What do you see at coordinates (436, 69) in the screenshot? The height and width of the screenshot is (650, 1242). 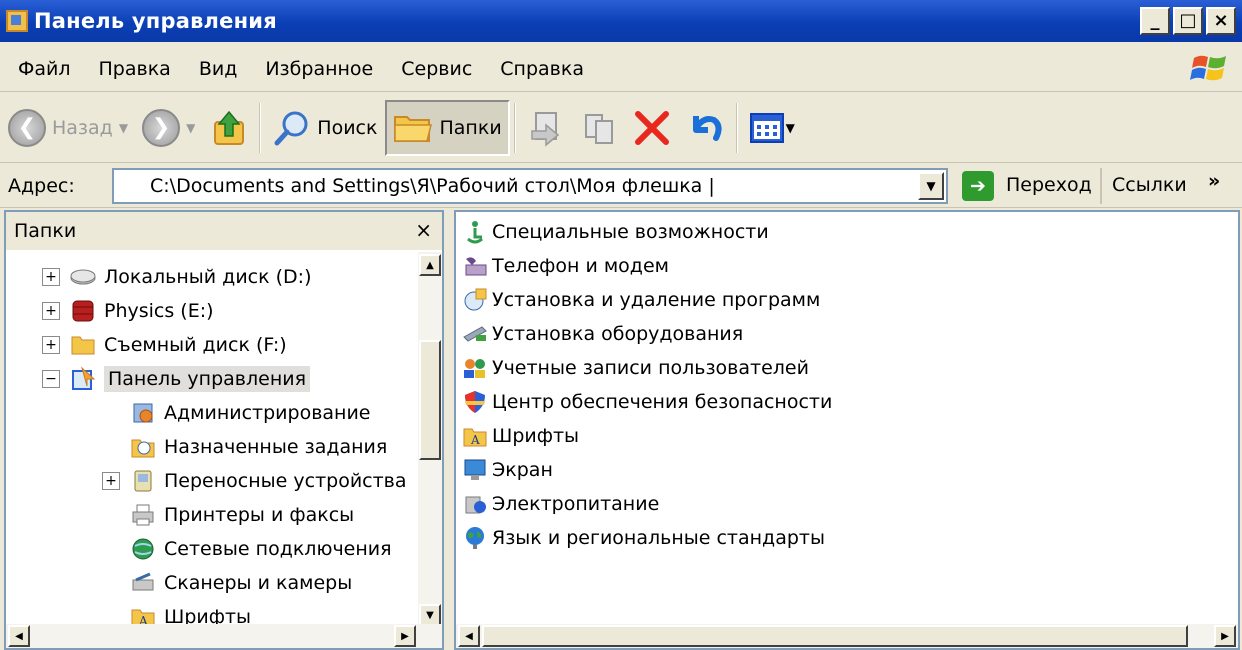 I see `menu-tools: Сервис` at bounding box center [436, 69].